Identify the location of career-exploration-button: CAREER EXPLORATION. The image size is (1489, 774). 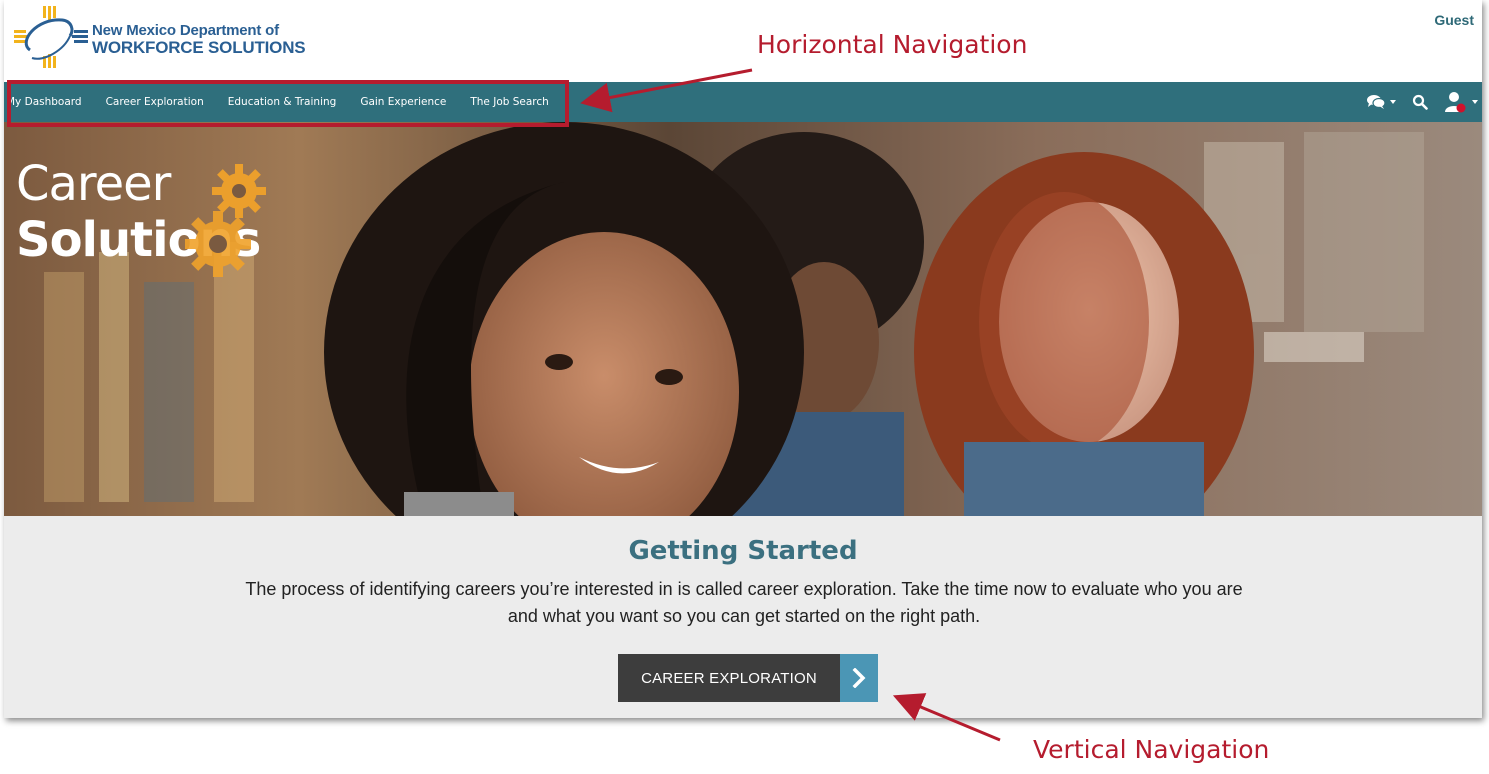
(748, 678).